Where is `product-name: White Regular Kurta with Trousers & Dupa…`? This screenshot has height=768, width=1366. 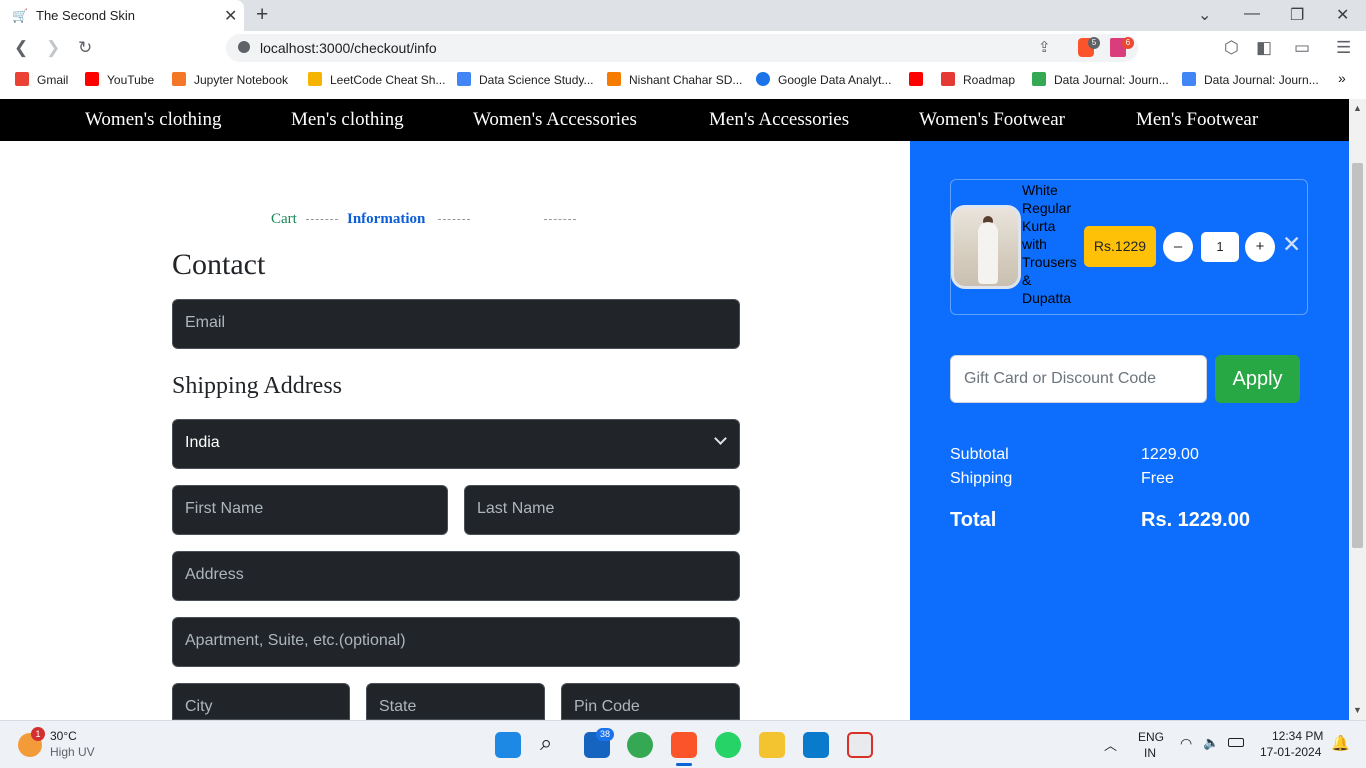
product-name: White Regular Kurta with Trousers & Dupa… is located at coordinates (1049, 244).